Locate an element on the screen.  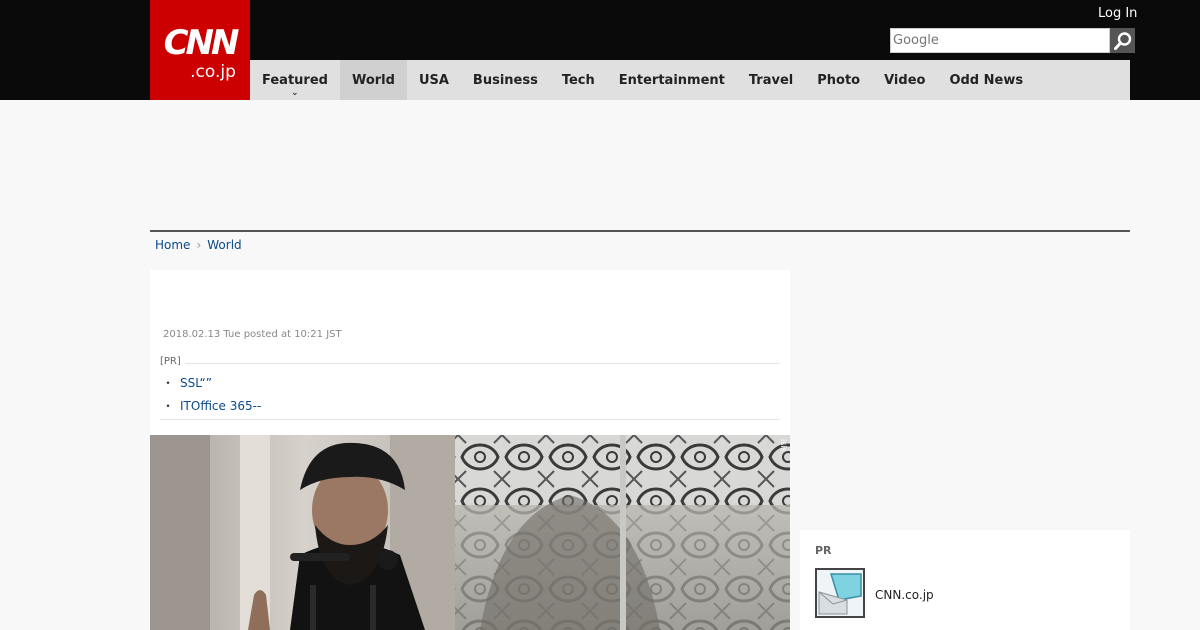
nav-item-odd-news: Odd News is located at coordinates (986, 80).